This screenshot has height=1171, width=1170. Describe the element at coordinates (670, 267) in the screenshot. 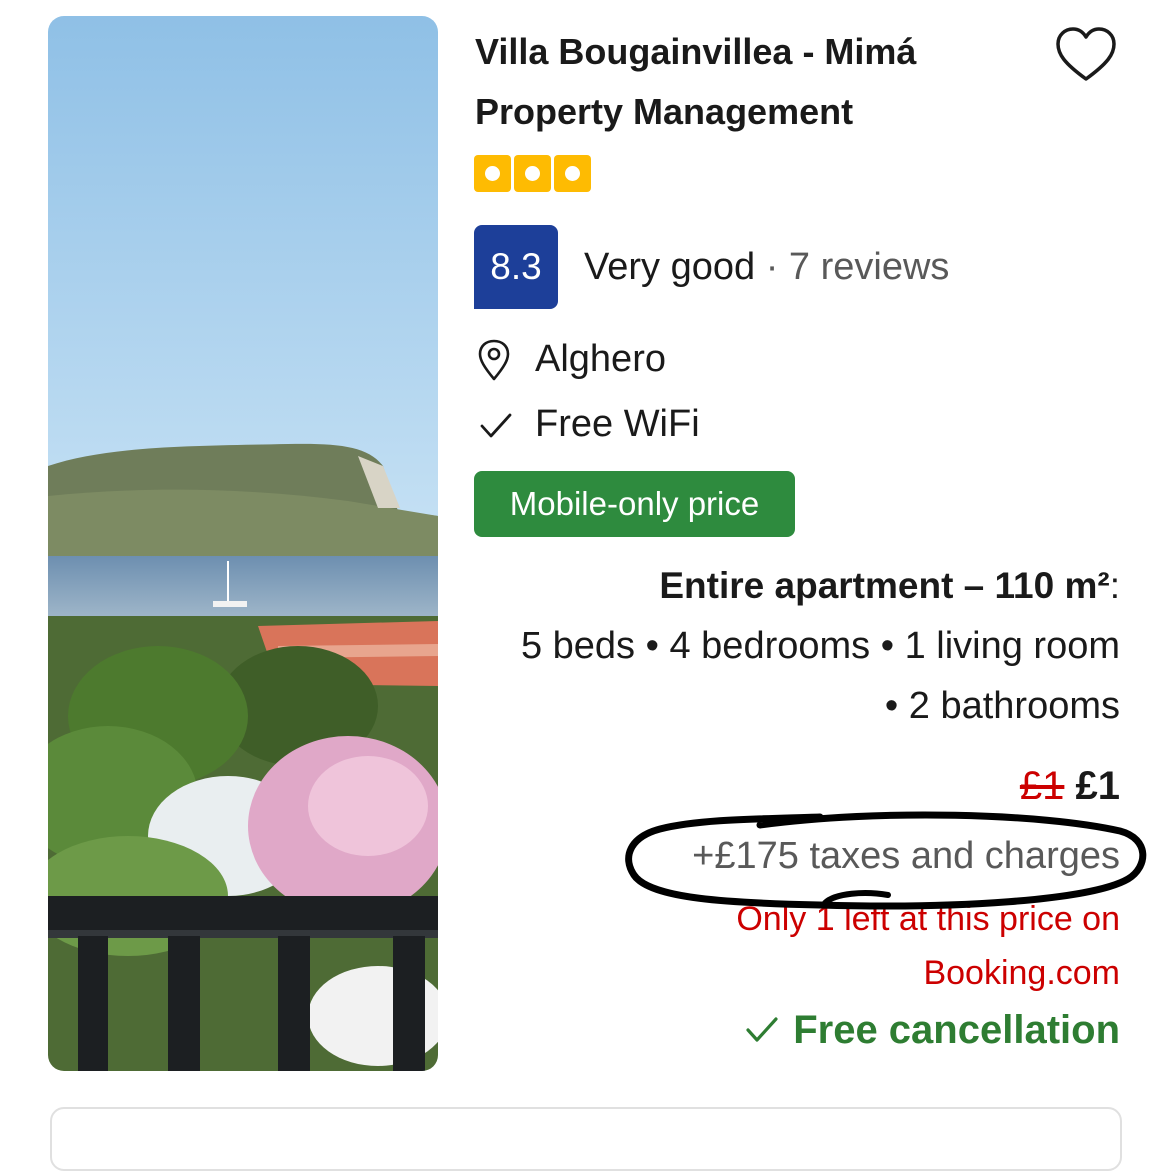

I see `rating-word: Very good` at that location.